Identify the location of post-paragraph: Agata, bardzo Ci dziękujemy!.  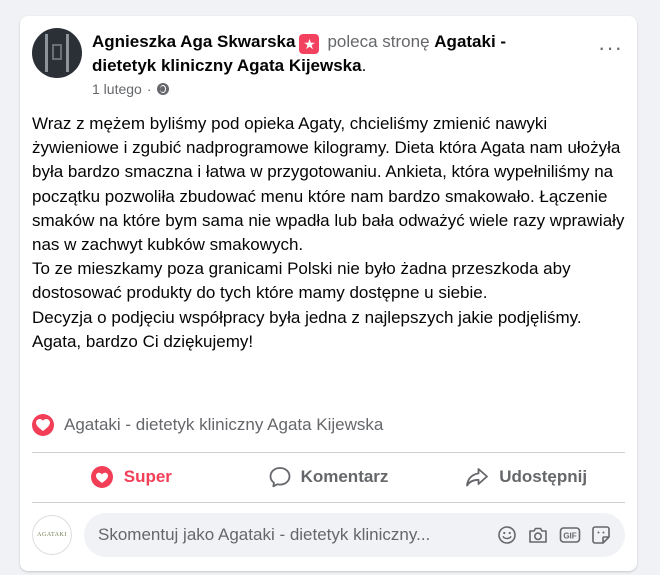
(143, 341).